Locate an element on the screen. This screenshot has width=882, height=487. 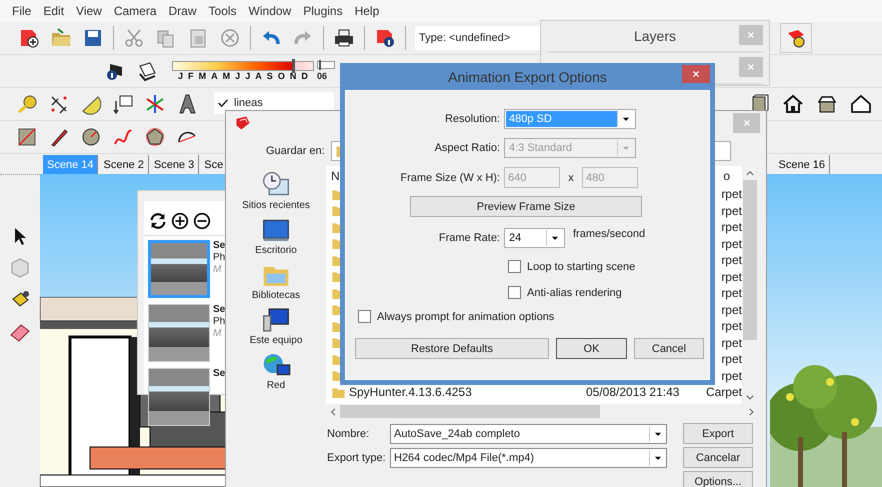
menu-item: Help is located at coordinates (367, 11).